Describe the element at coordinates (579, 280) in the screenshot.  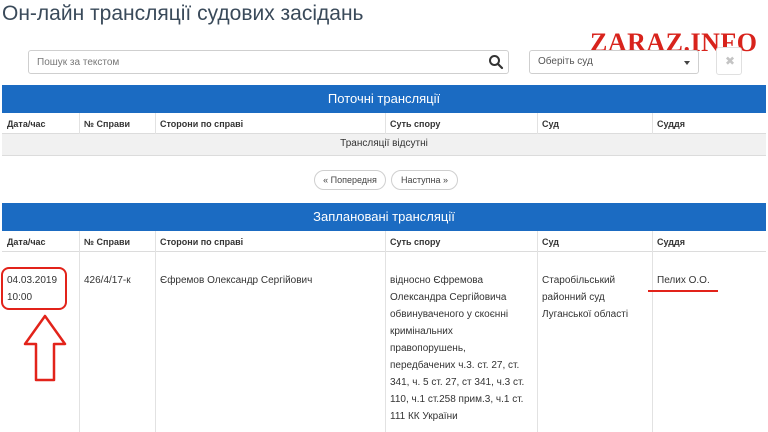
I see `court-line: Старобільський` at that location.